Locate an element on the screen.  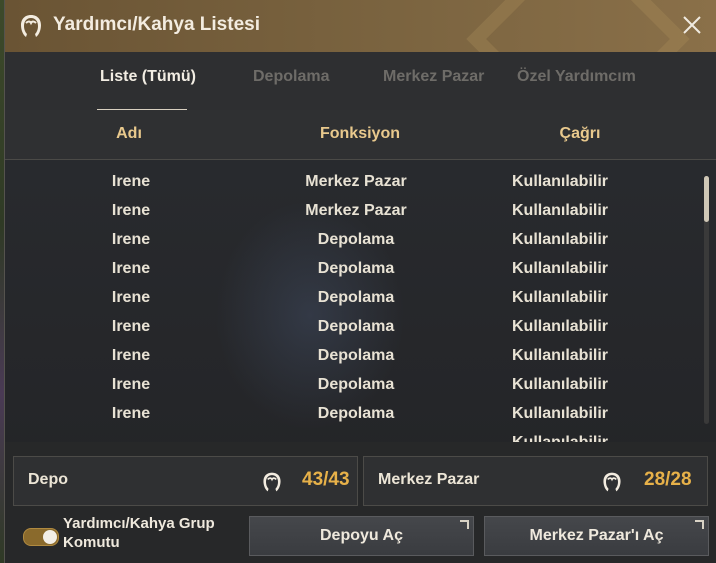
table-header: Adı Fonksiyon Çağrı is located at coordinates (360, 135).